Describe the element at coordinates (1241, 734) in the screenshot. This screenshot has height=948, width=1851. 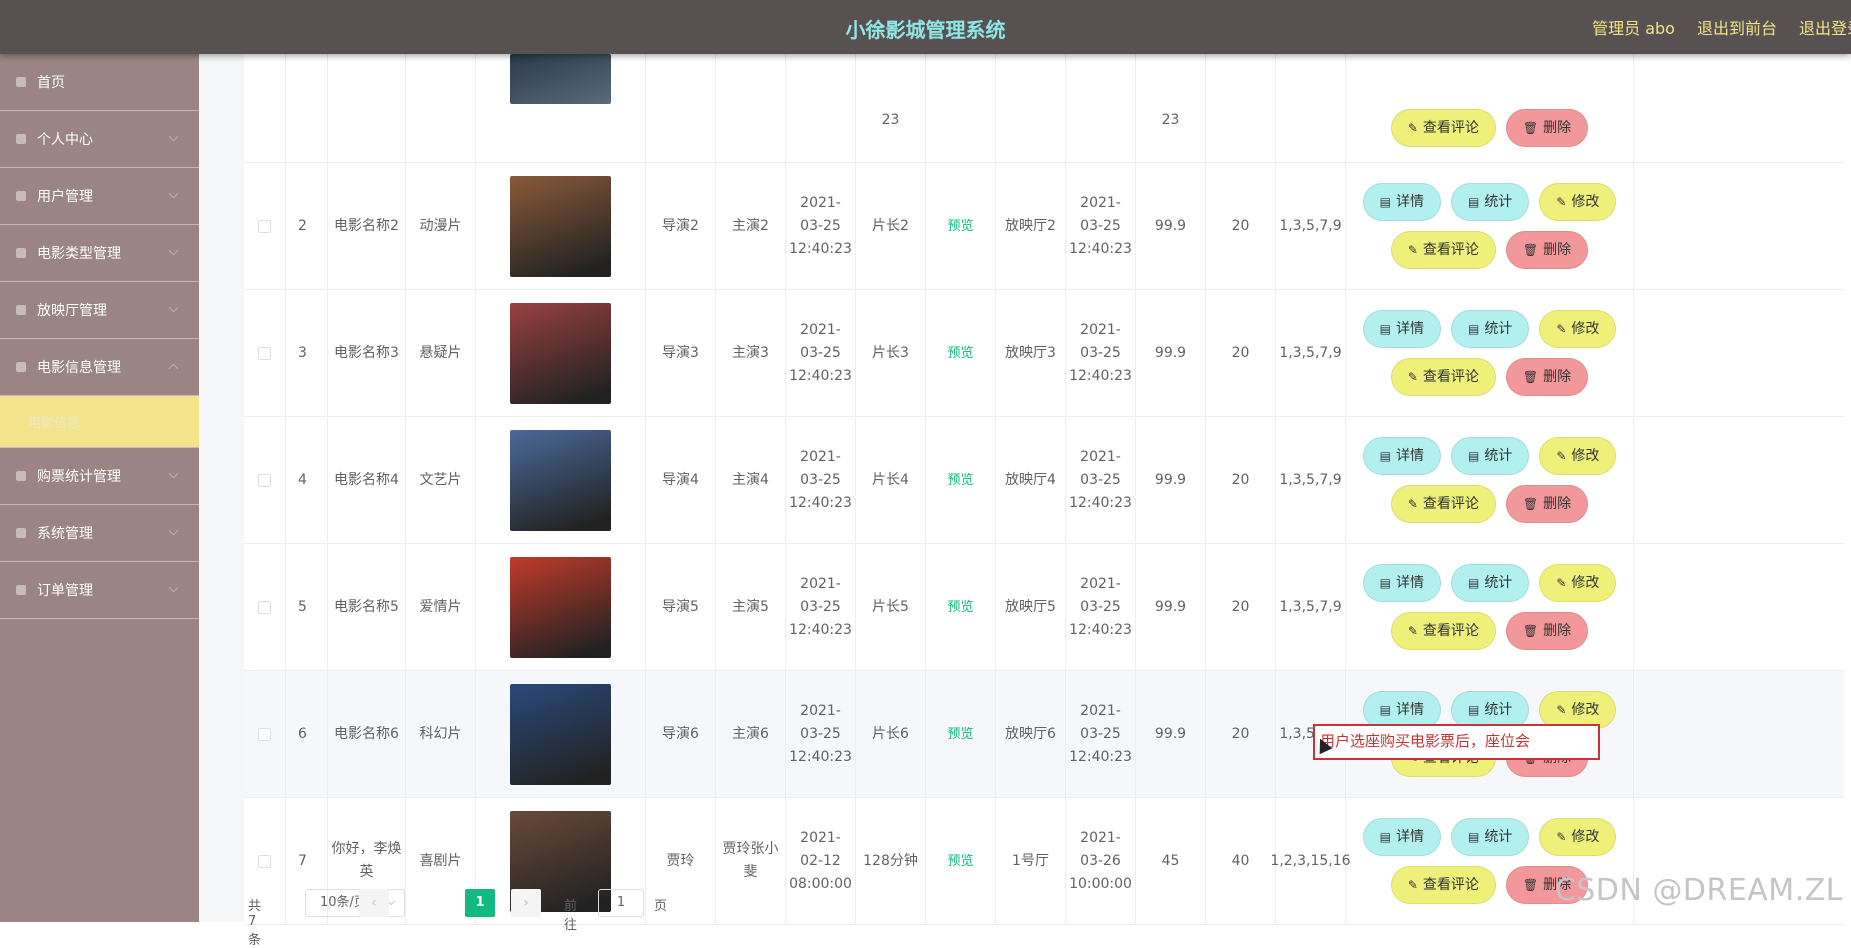
I see `seats: 20` at that location.